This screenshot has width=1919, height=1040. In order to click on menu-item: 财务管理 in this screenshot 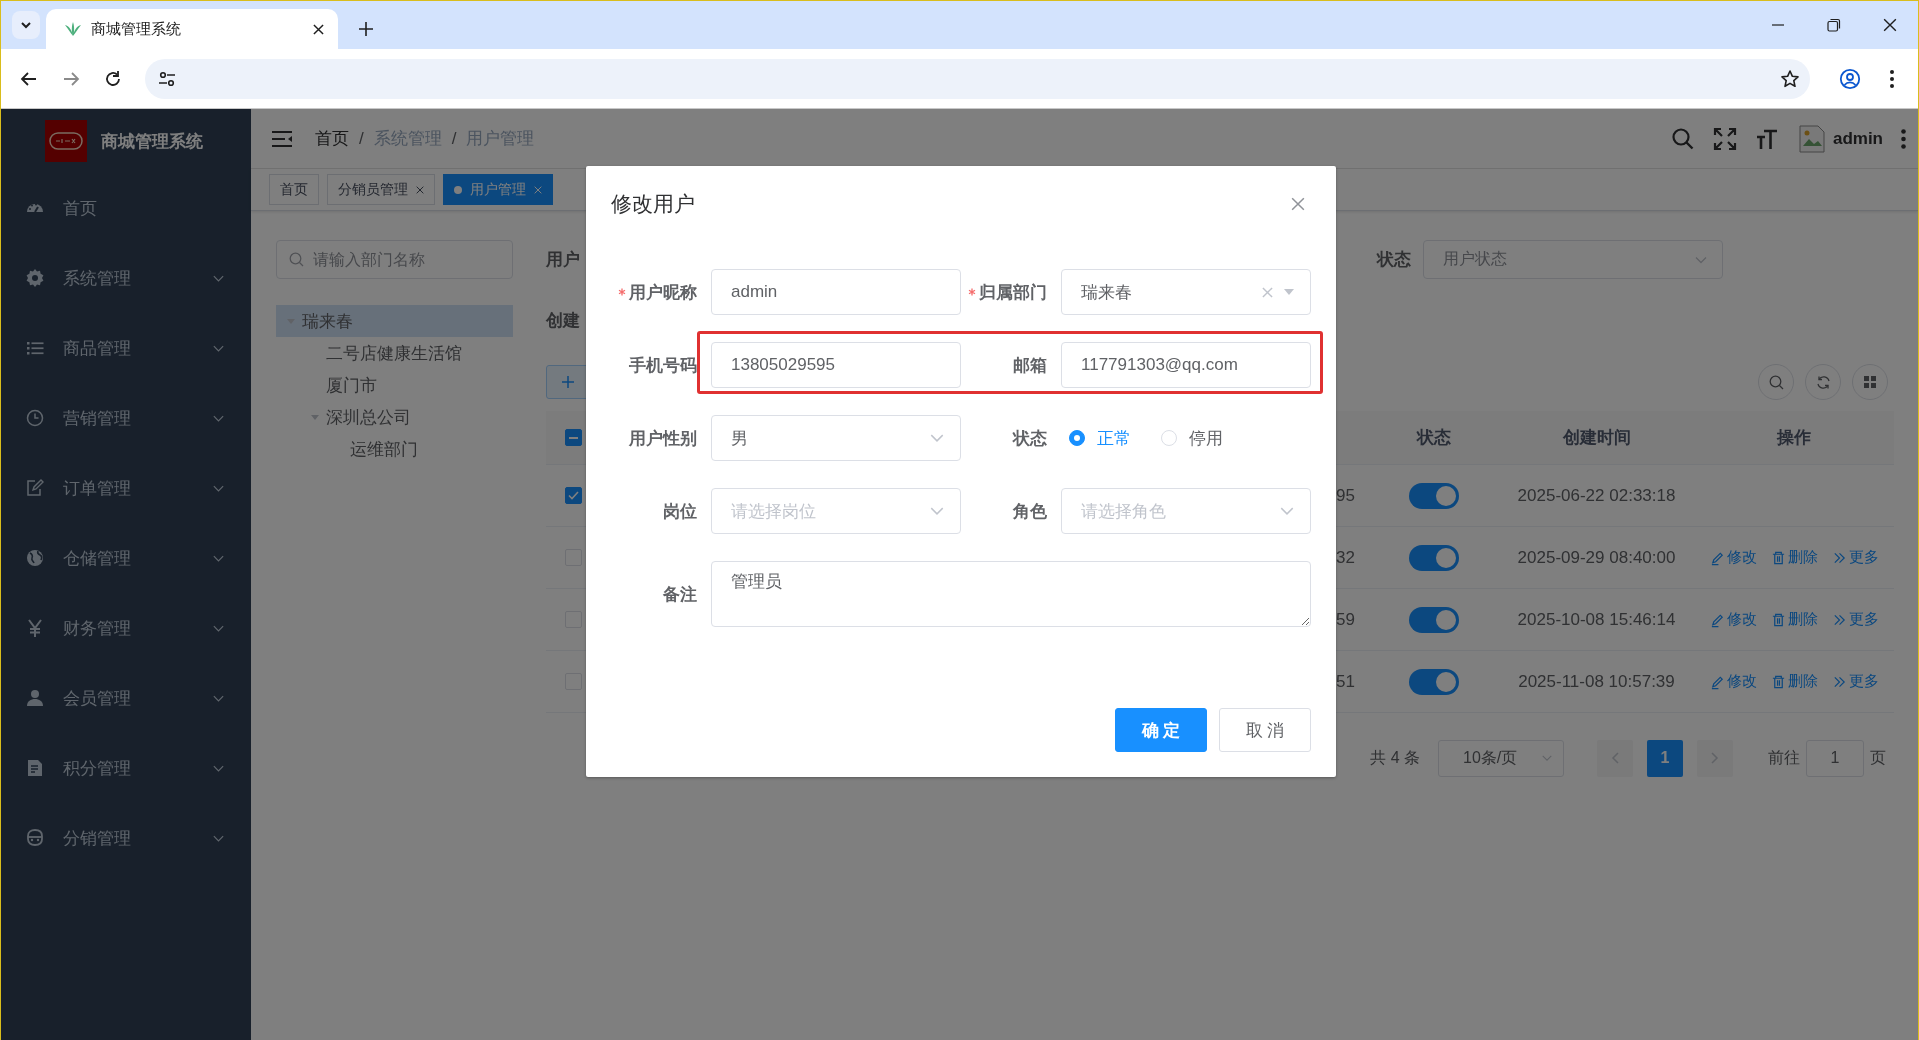, I will do `click(126, 628)`.